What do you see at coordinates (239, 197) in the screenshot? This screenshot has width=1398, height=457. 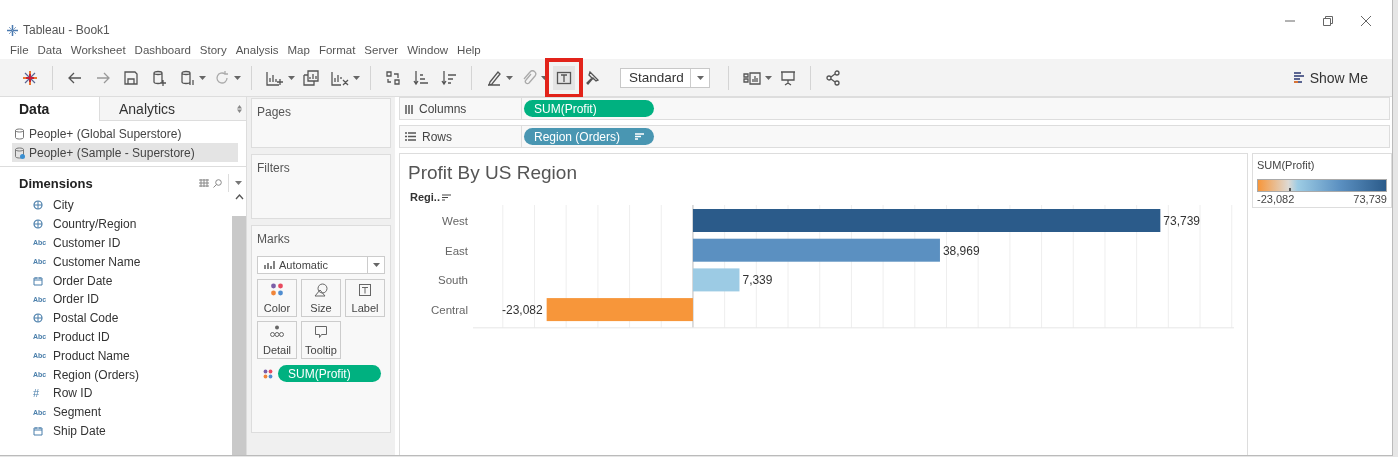 I see `scroll-up-icon` at bounding box center [239, 197].